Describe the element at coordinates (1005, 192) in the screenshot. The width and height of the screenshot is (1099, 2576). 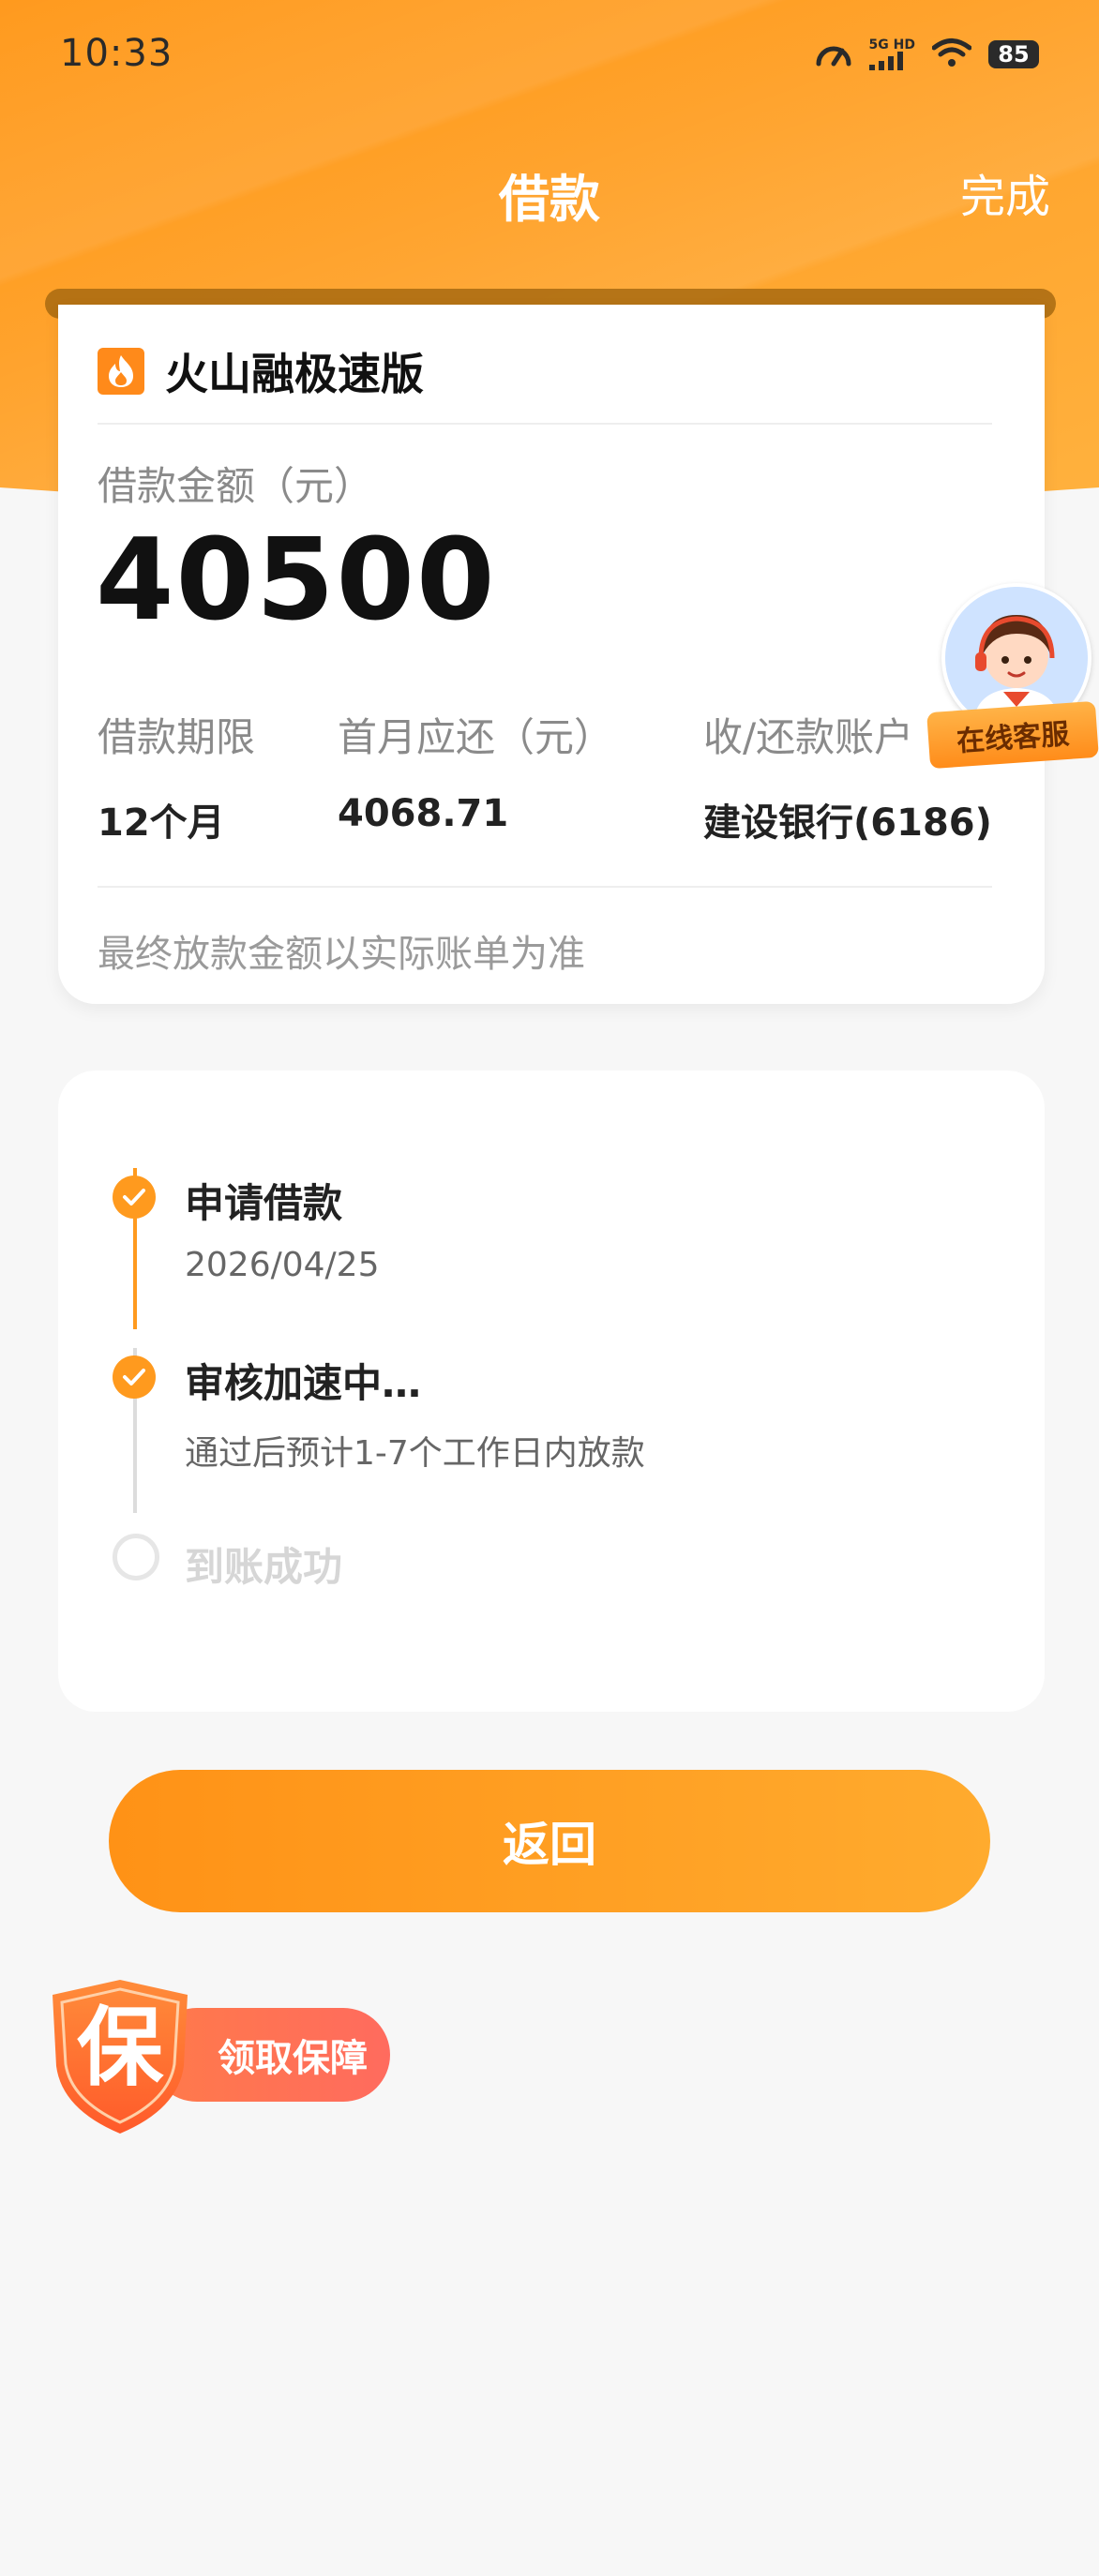
I see `done-button: 完成` at that location.